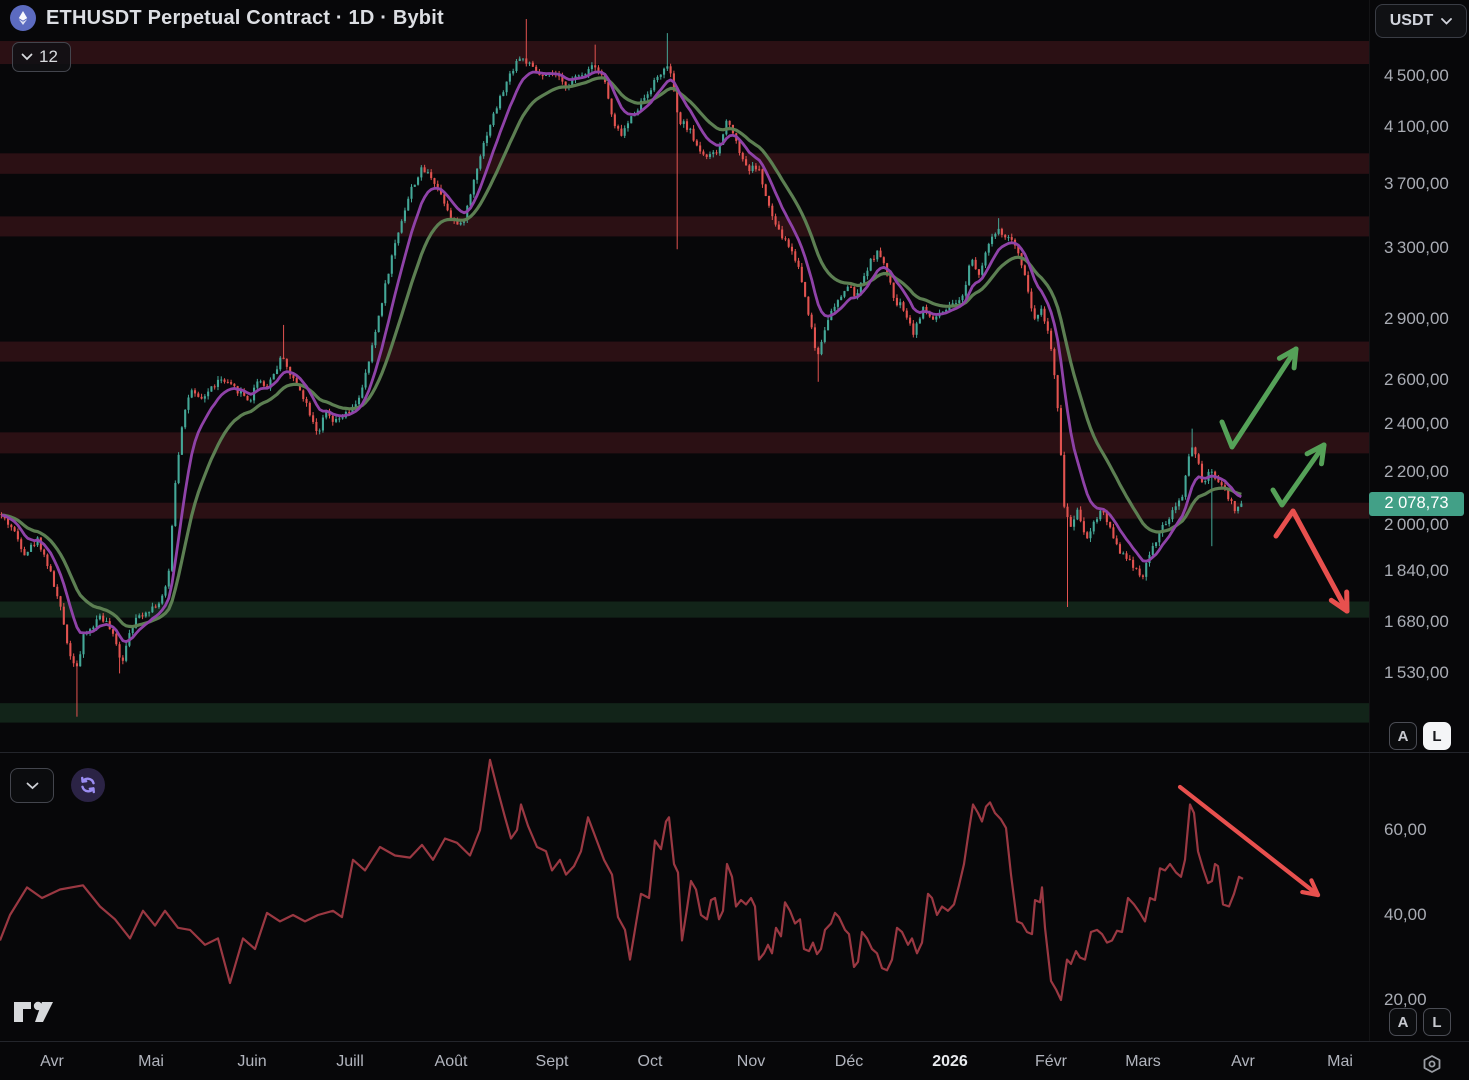 This screenshot has width=1469, height=1080. I want to click on price-tick-label: 1 680,00, so click(1416, 621).